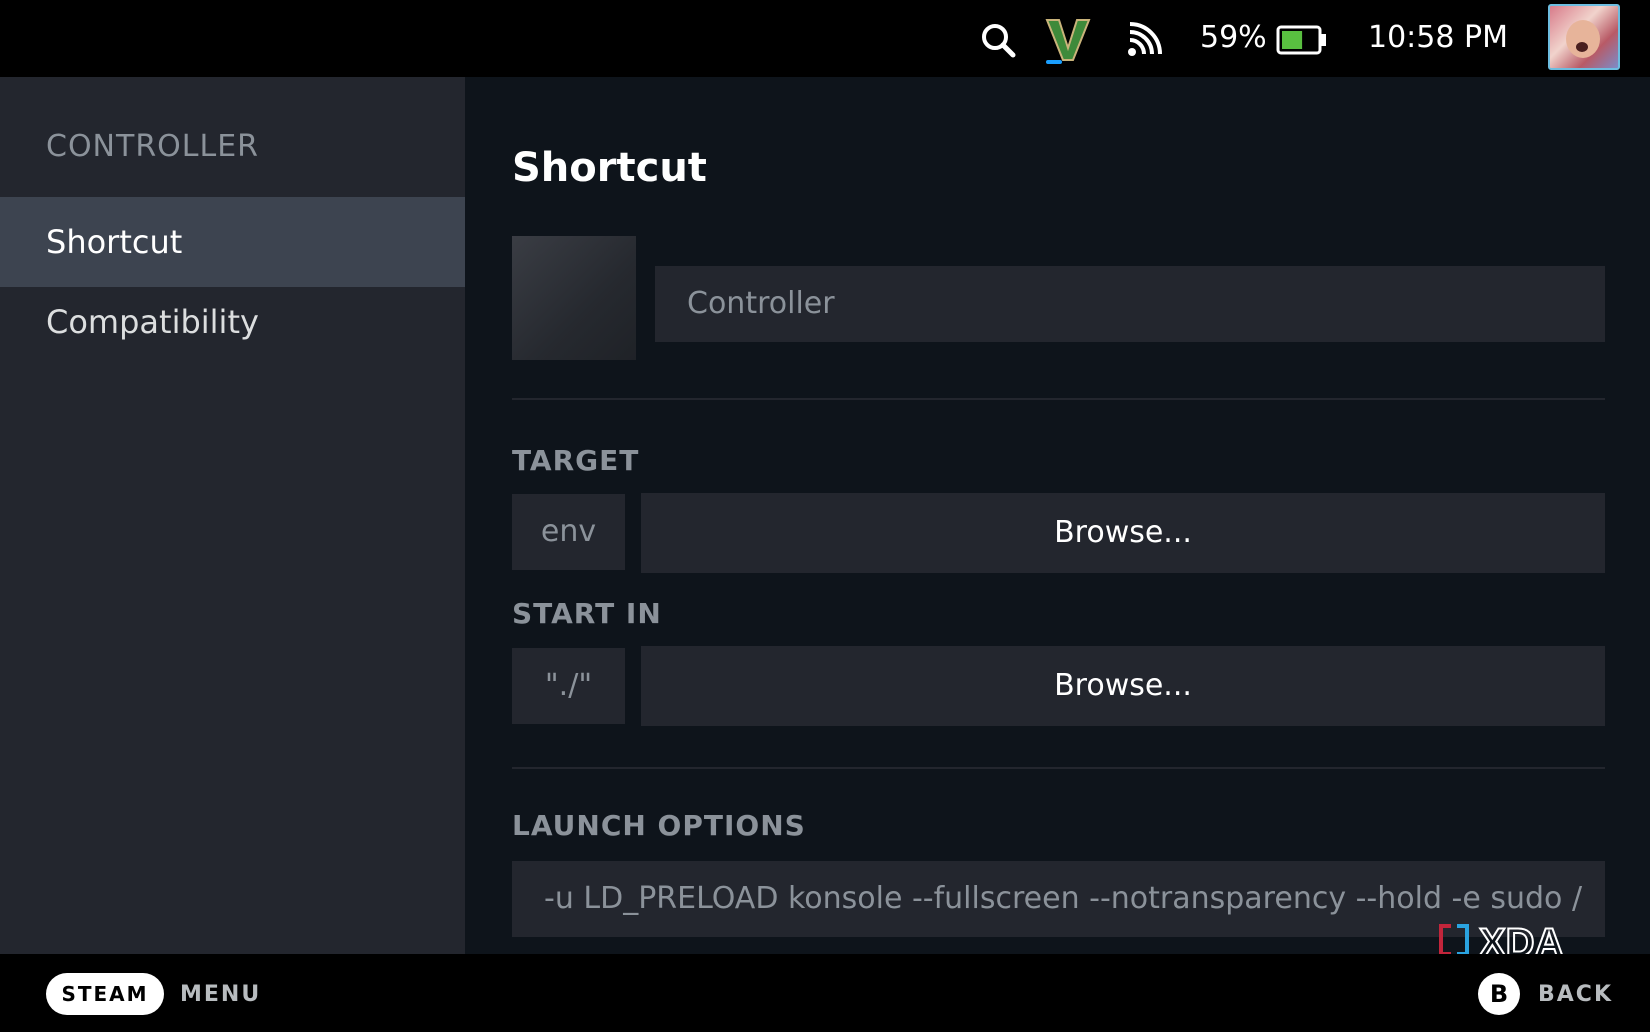 The image size is (1650, 1032). What do you see at coordinates (1575, 994) in the screenshot?
I see `back-label: BACK` at bounding box center [1575, 994].